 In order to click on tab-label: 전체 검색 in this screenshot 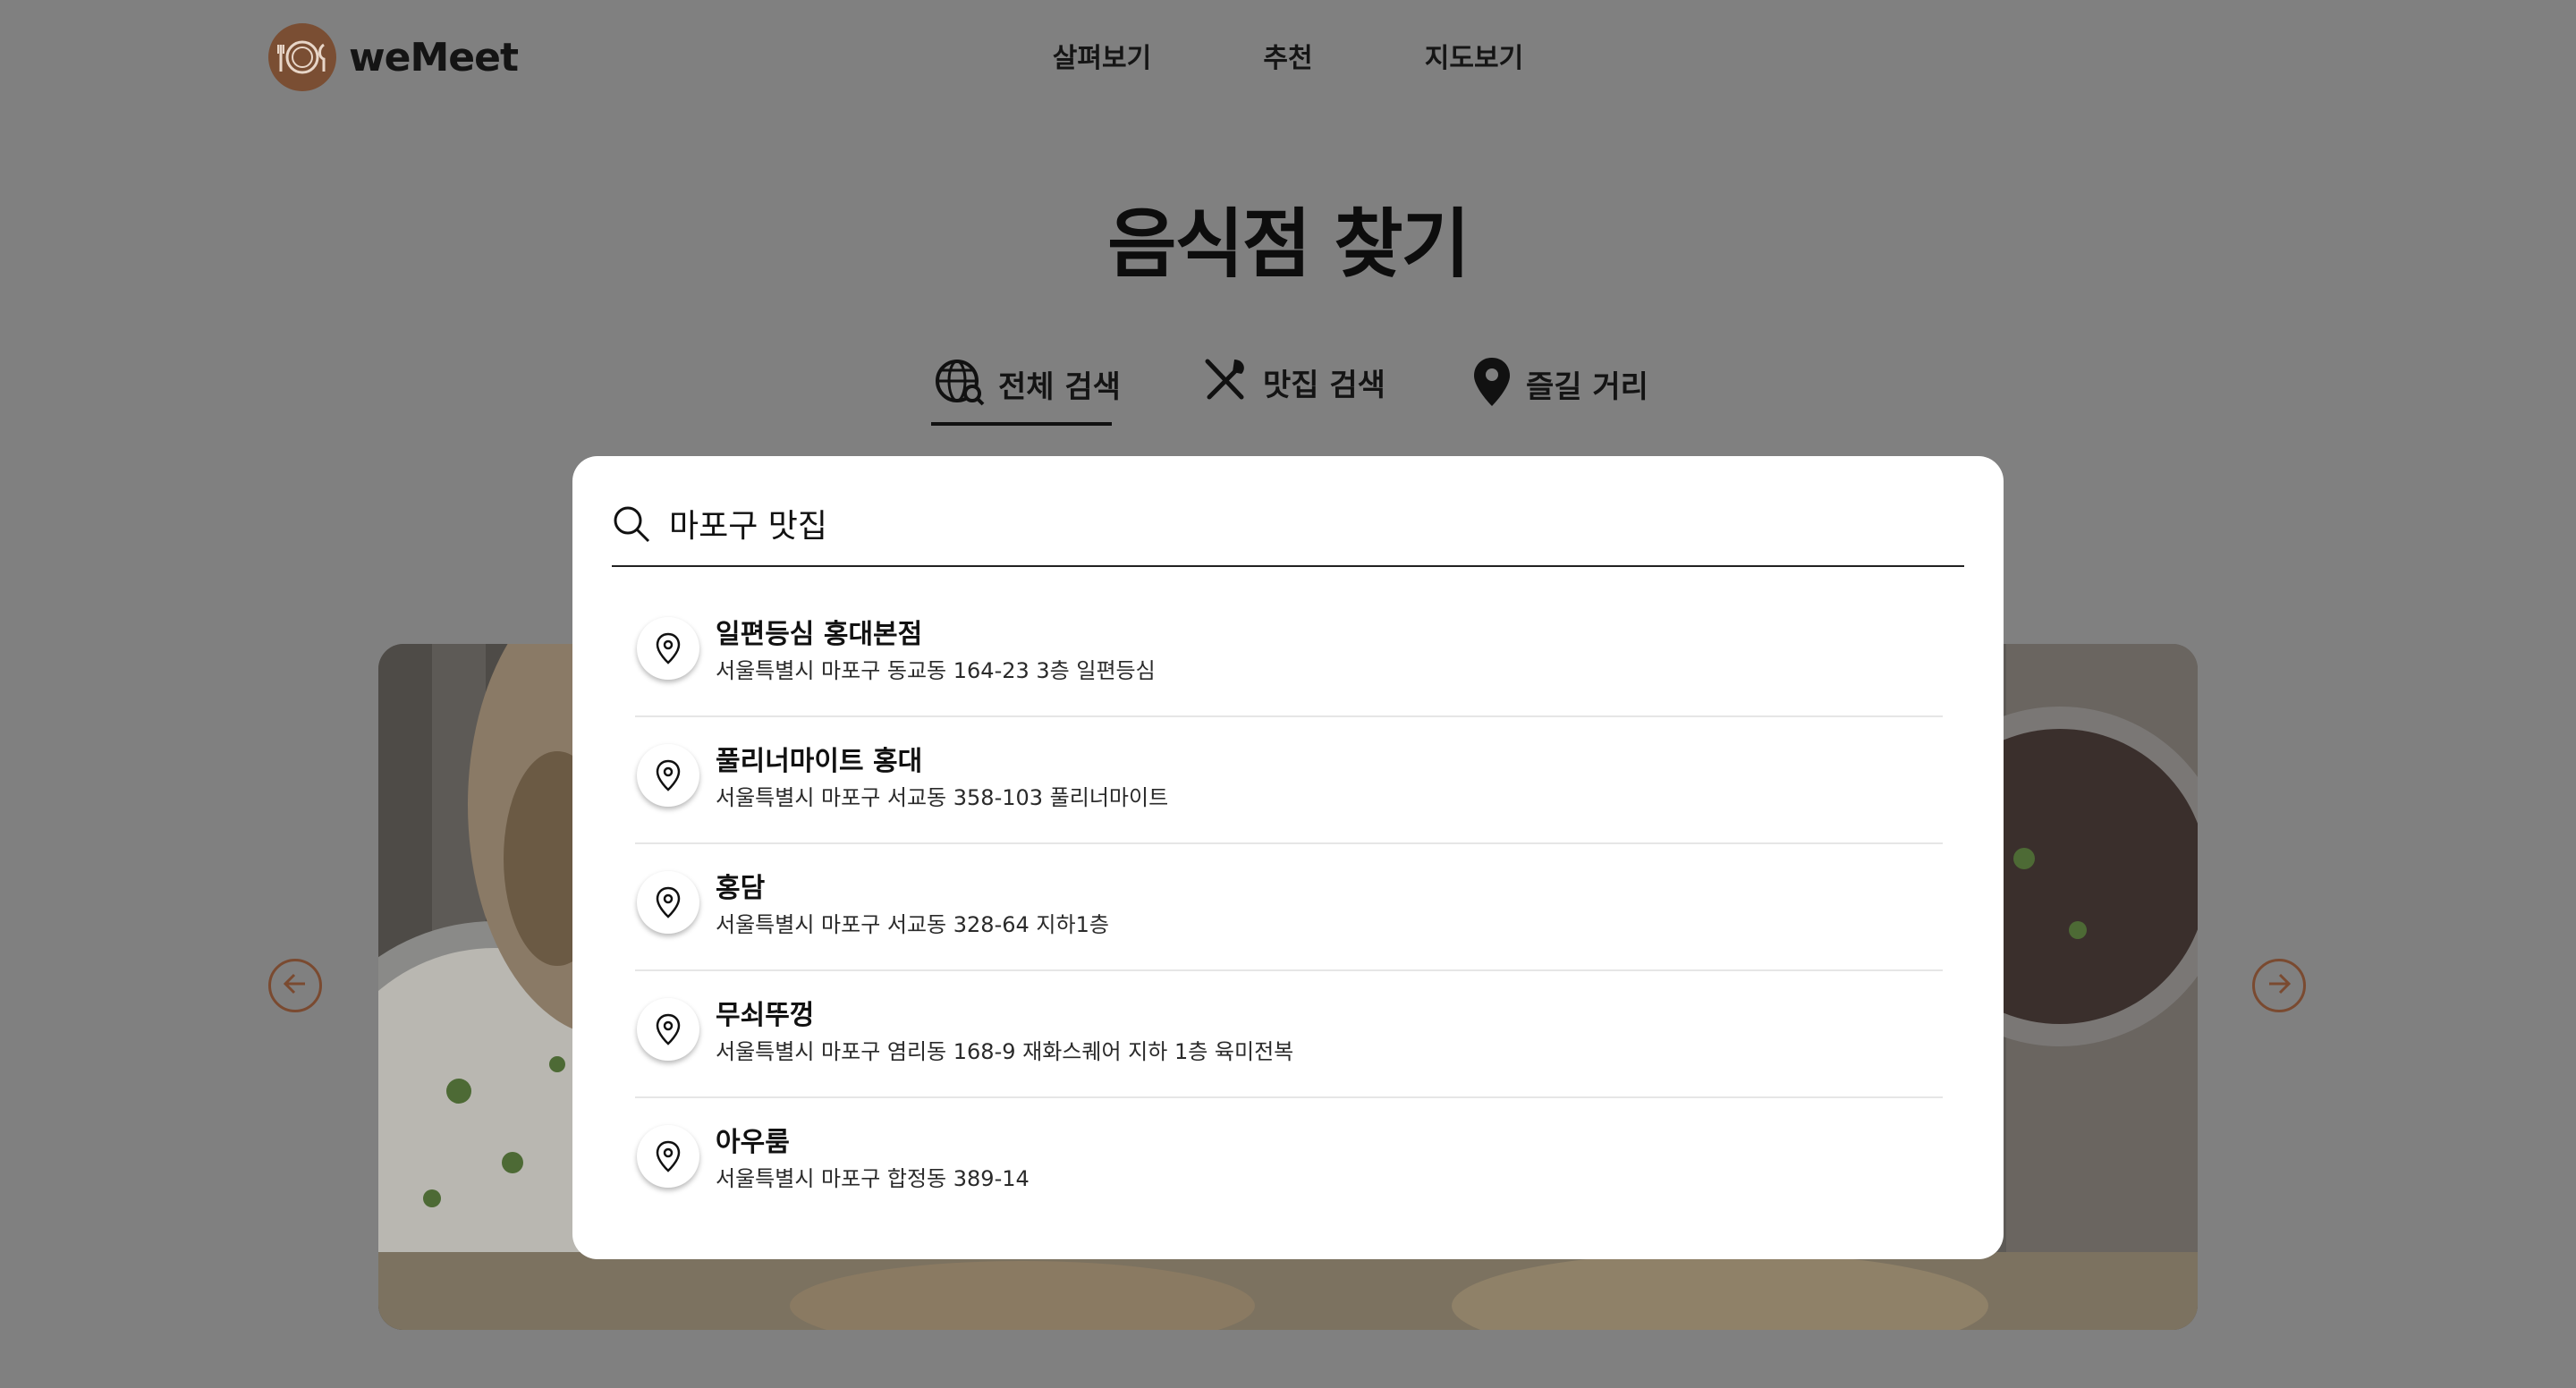, I will do `click(1059, 387)`.